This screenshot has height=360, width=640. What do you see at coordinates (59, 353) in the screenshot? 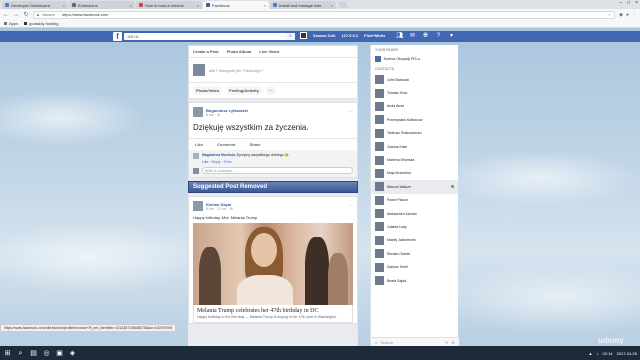
I see `app-icon: ▣` at bounding box center [59, 353].